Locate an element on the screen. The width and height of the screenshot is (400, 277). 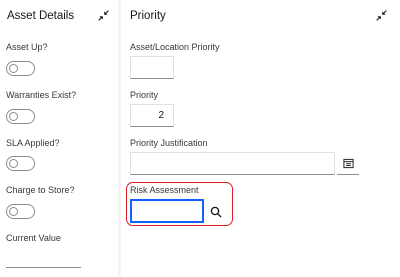
priority-justification-input is located at coordinates (232, 163).